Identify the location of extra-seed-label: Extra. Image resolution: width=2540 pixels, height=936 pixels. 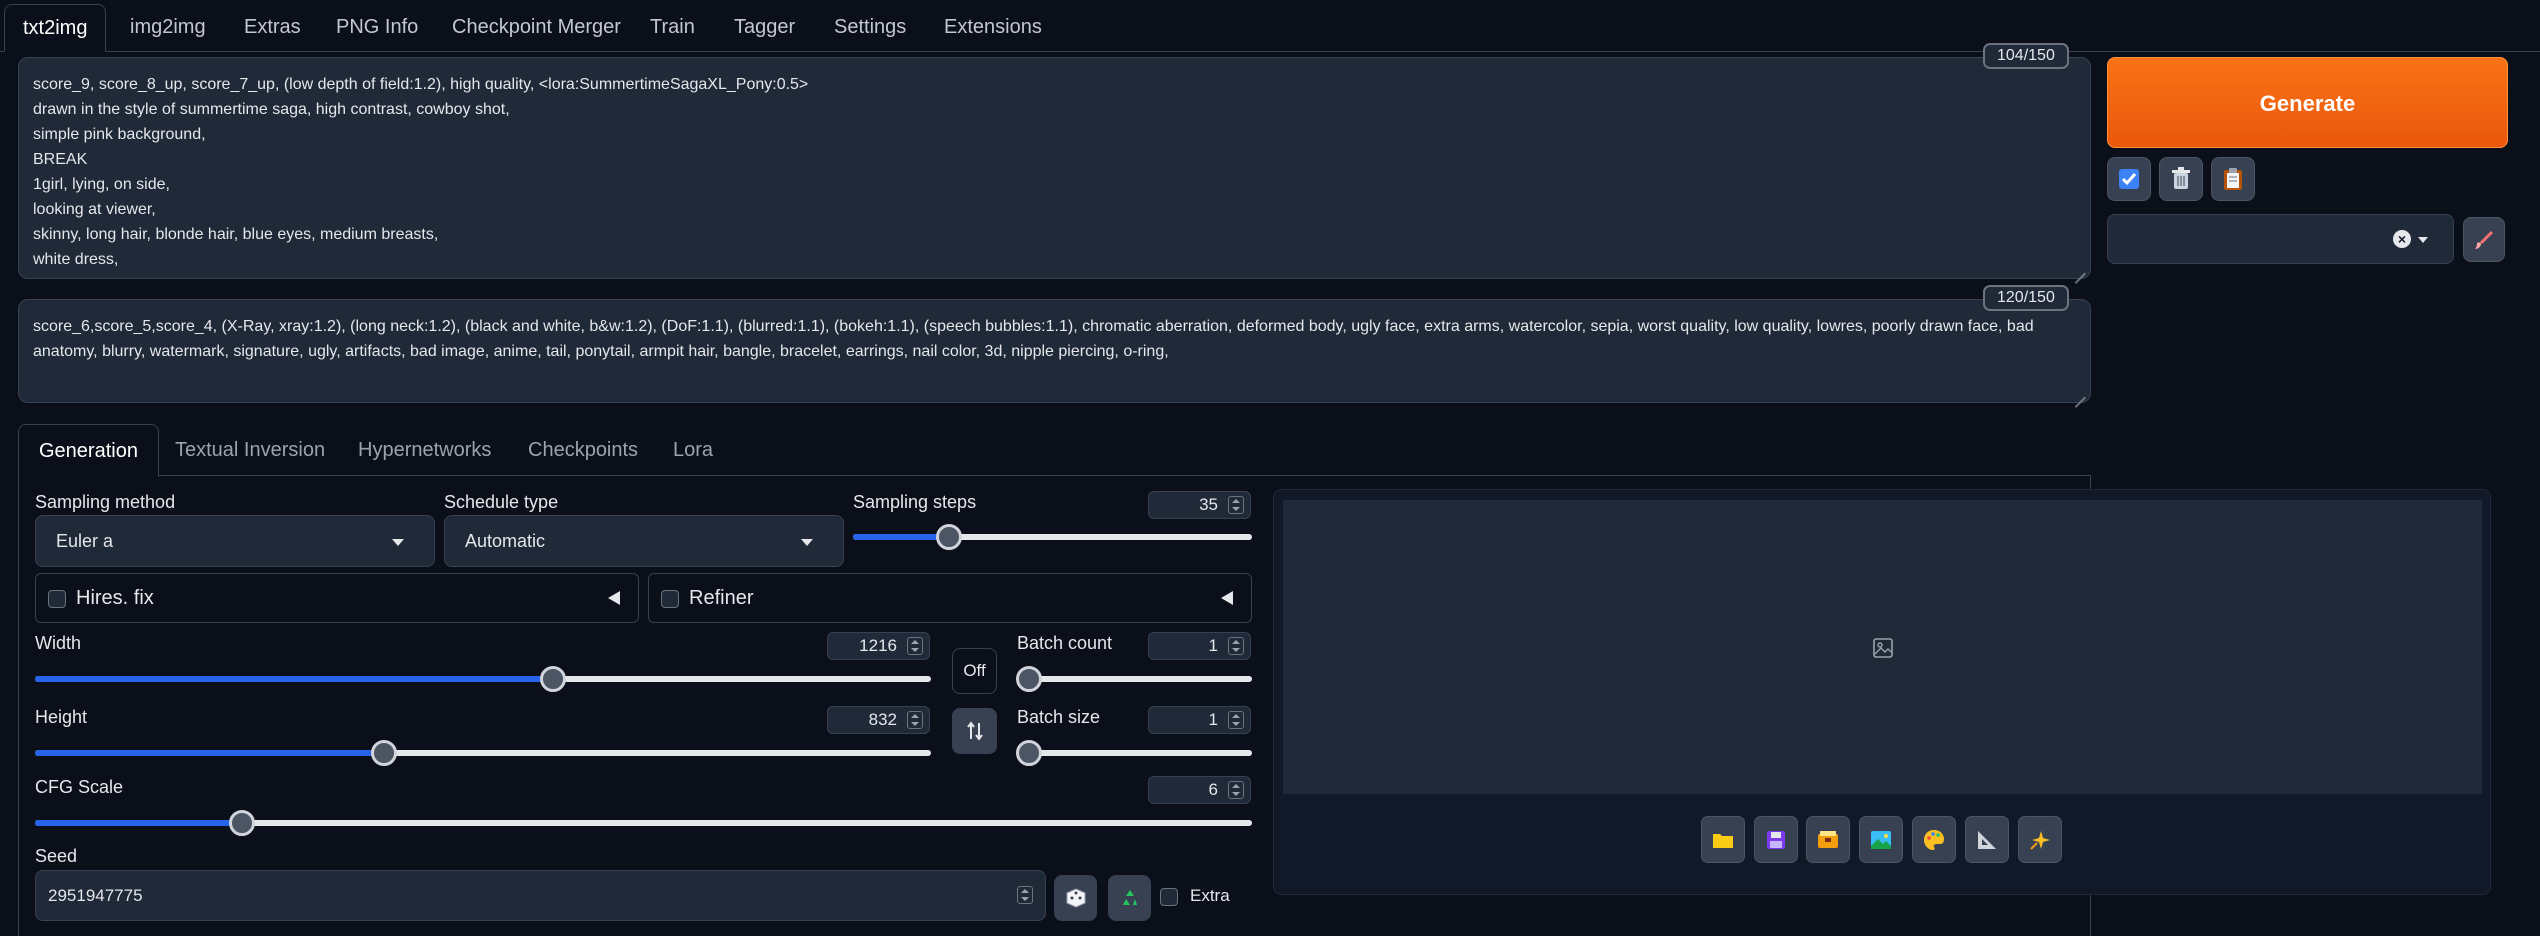
(1210, 895).